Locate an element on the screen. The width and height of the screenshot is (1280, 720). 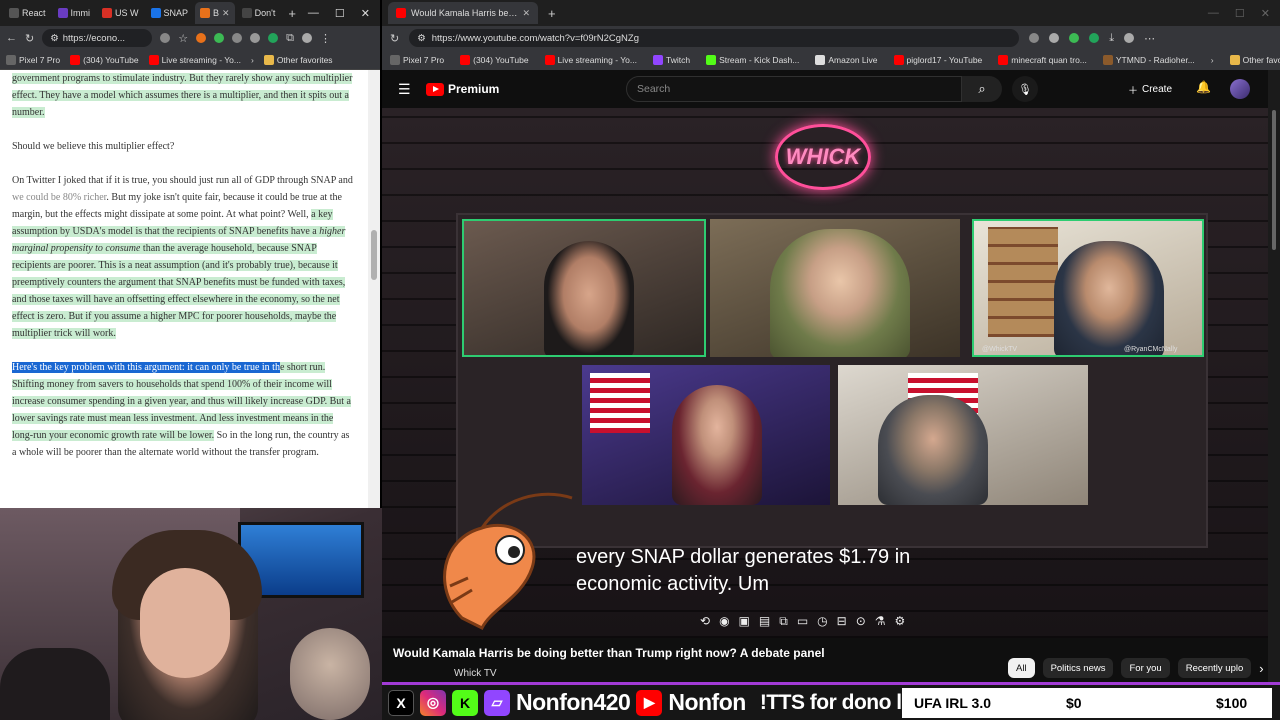
tab-favicon-icon is located at coordinates (62, 13).